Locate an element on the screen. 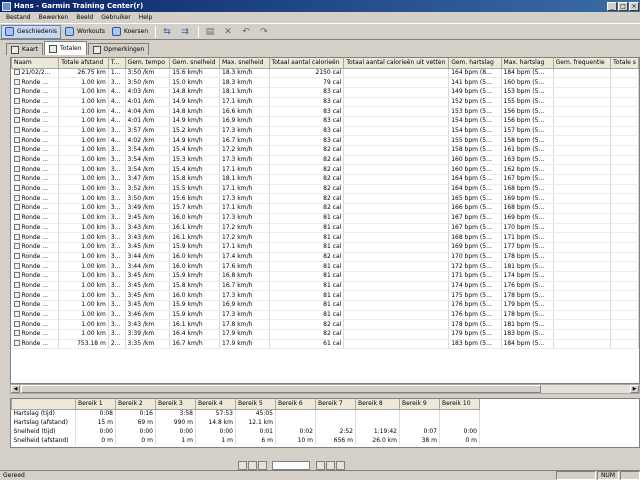  view-detail-button is located at coordinates (252, 465).